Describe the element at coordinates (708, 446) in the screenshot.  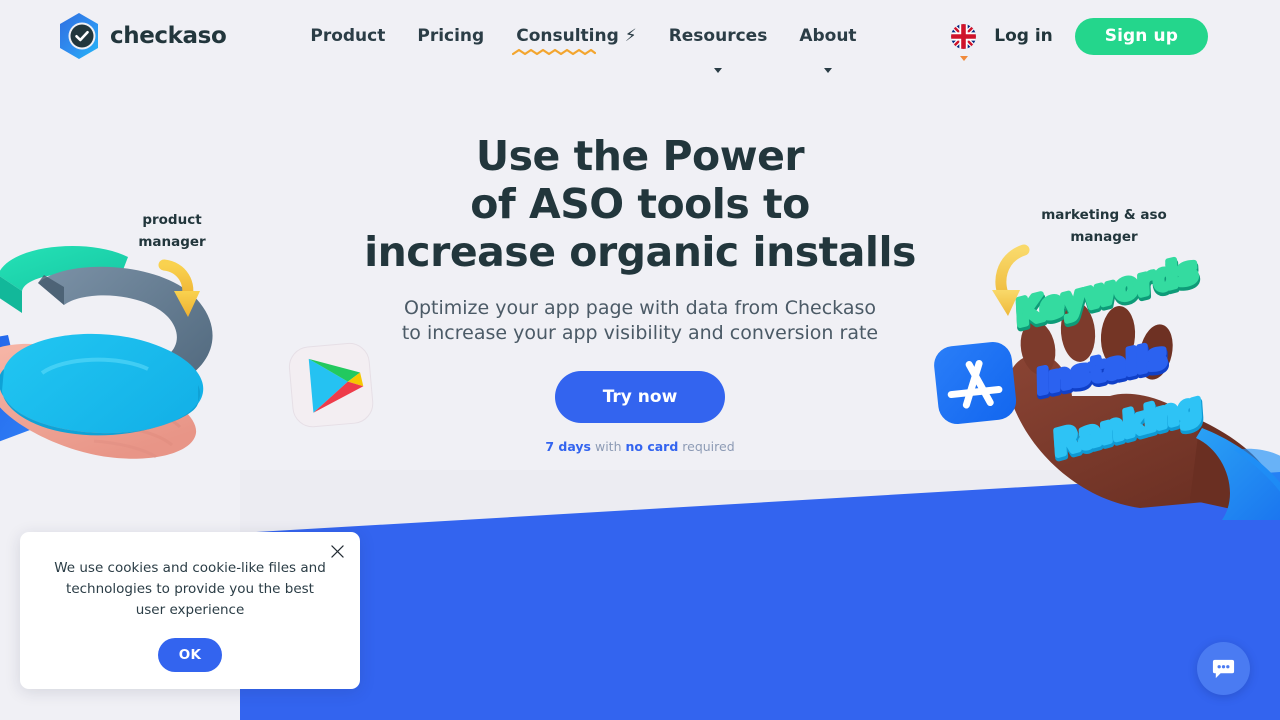
I see `trial-required: required` at that location.